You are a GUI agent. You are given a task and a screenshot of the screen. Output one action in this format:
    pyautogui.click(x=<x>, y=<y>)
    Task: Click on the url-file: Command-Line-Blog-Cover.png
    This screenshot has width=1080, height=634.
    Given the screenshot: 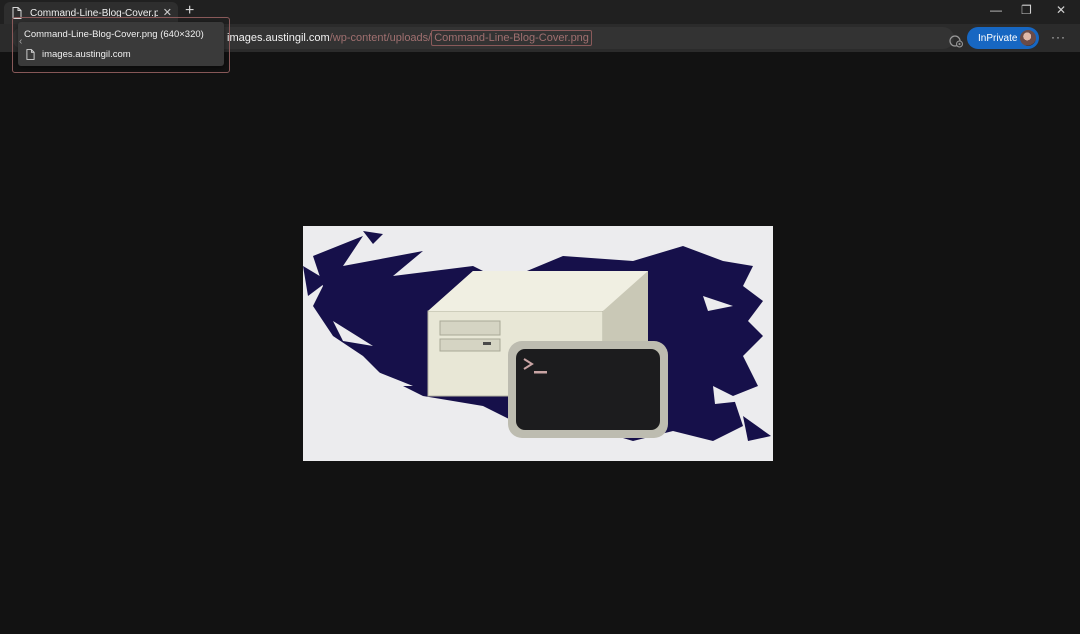 What is the action you would take?
    pyautogui.click(x=511, y=38)
    